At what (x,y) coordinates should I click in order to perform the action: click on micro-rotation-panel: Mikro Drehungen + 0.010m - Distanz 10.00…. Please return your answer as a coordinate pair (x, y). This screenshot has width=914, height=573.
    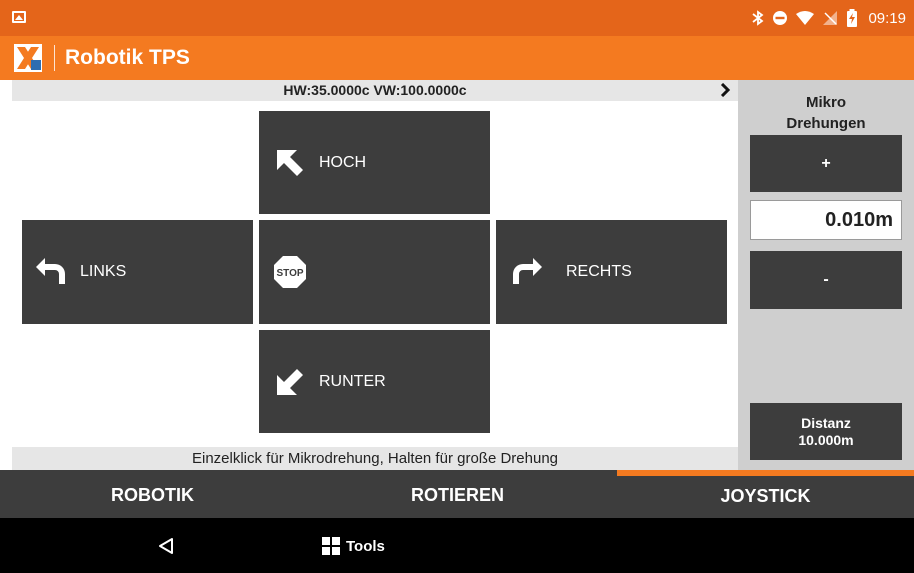
    Looking at the image, I should click on (826, 275).